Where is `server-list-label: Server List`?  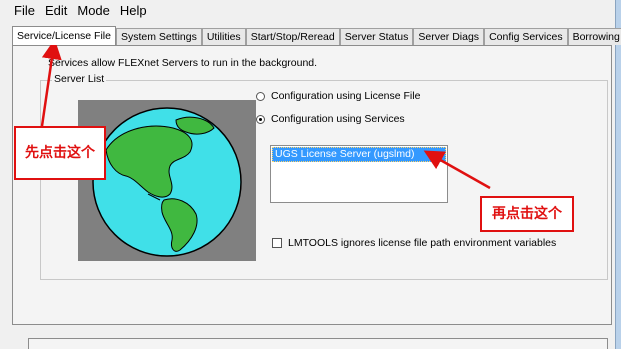 server-list-label: Server List is located at coordinates (79, 79).